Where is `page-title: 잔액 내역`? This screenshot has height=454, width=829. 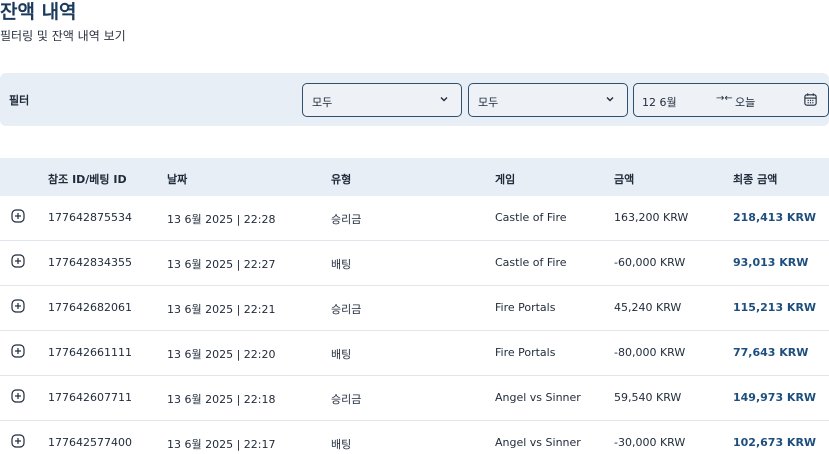
page-title: 잔액 내역 is located at coordinates (38, 12).